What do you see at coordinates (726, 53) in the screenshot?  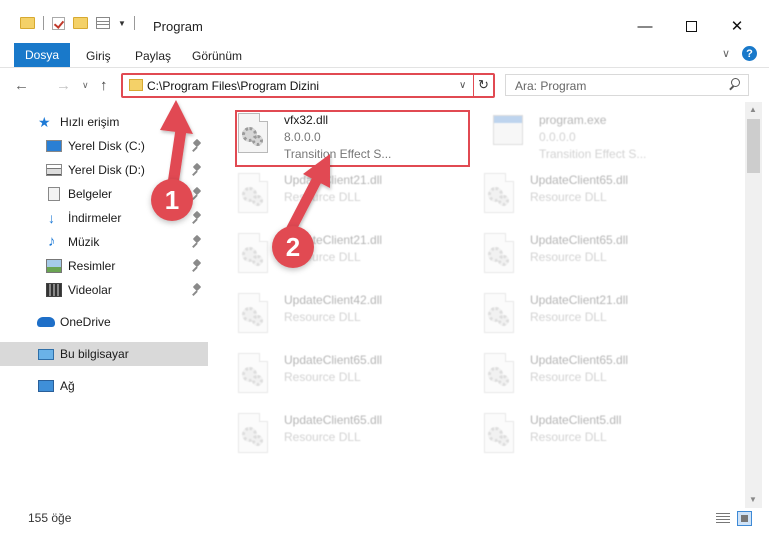 I see `expand-ribbon-icon: ∨` at bounding box center [726, 53].